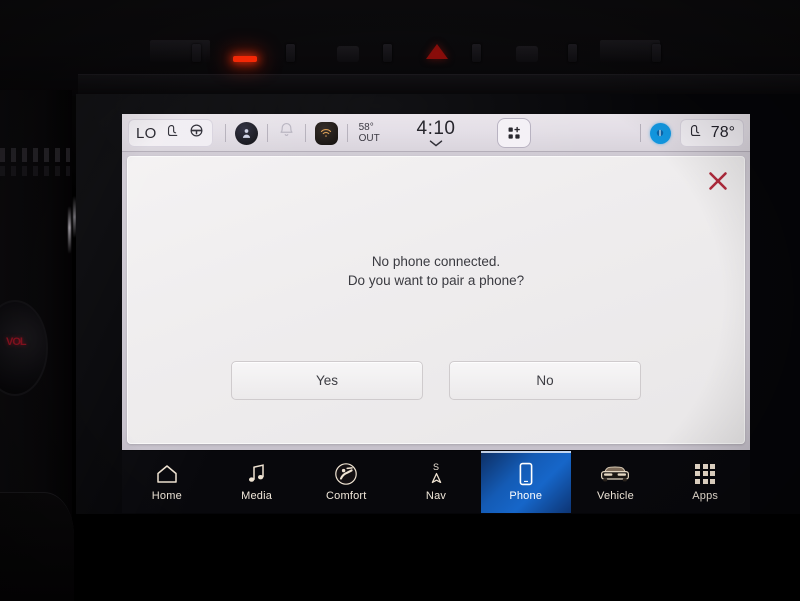 This screenshot has height=601, width=800. Describe the element at coordinates (180, 51) in the screenshot. I see `dash-vent-left` at that location.